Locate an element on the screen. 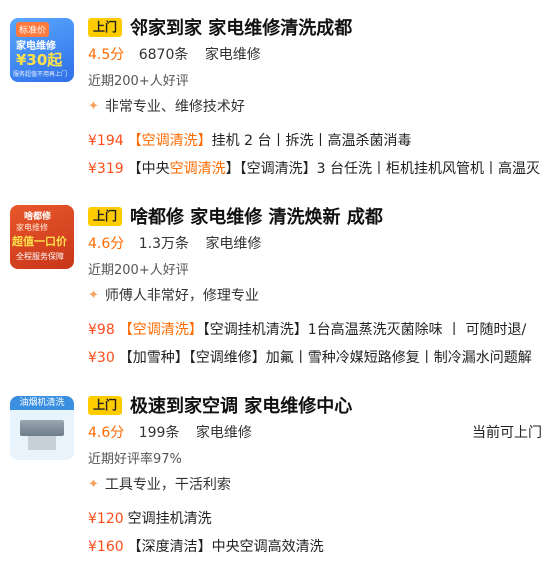 This screenshot has height=561, width=554. thumbnail-tag: 标准价 is located at coordinates (33, 29).